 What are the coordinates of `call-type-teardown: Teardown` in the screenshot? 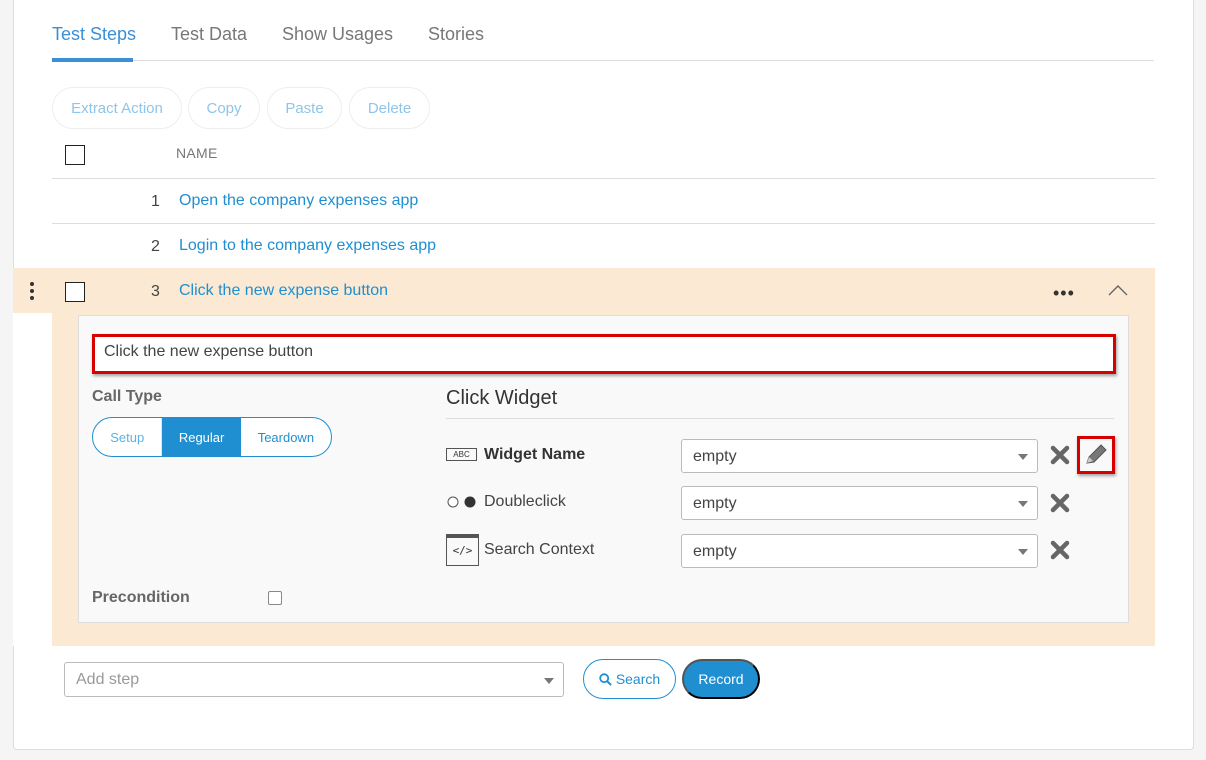 It's located at (286, 437).